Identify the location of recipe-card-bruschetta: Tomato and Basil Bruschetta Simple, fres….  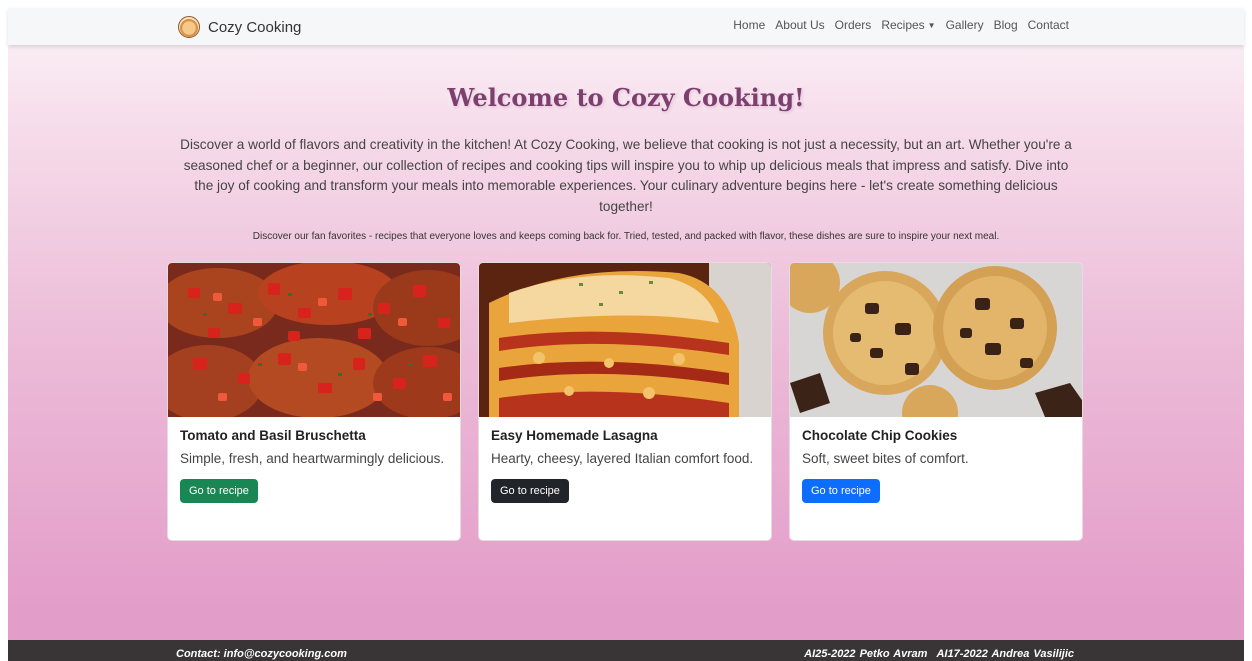
(314, 401).